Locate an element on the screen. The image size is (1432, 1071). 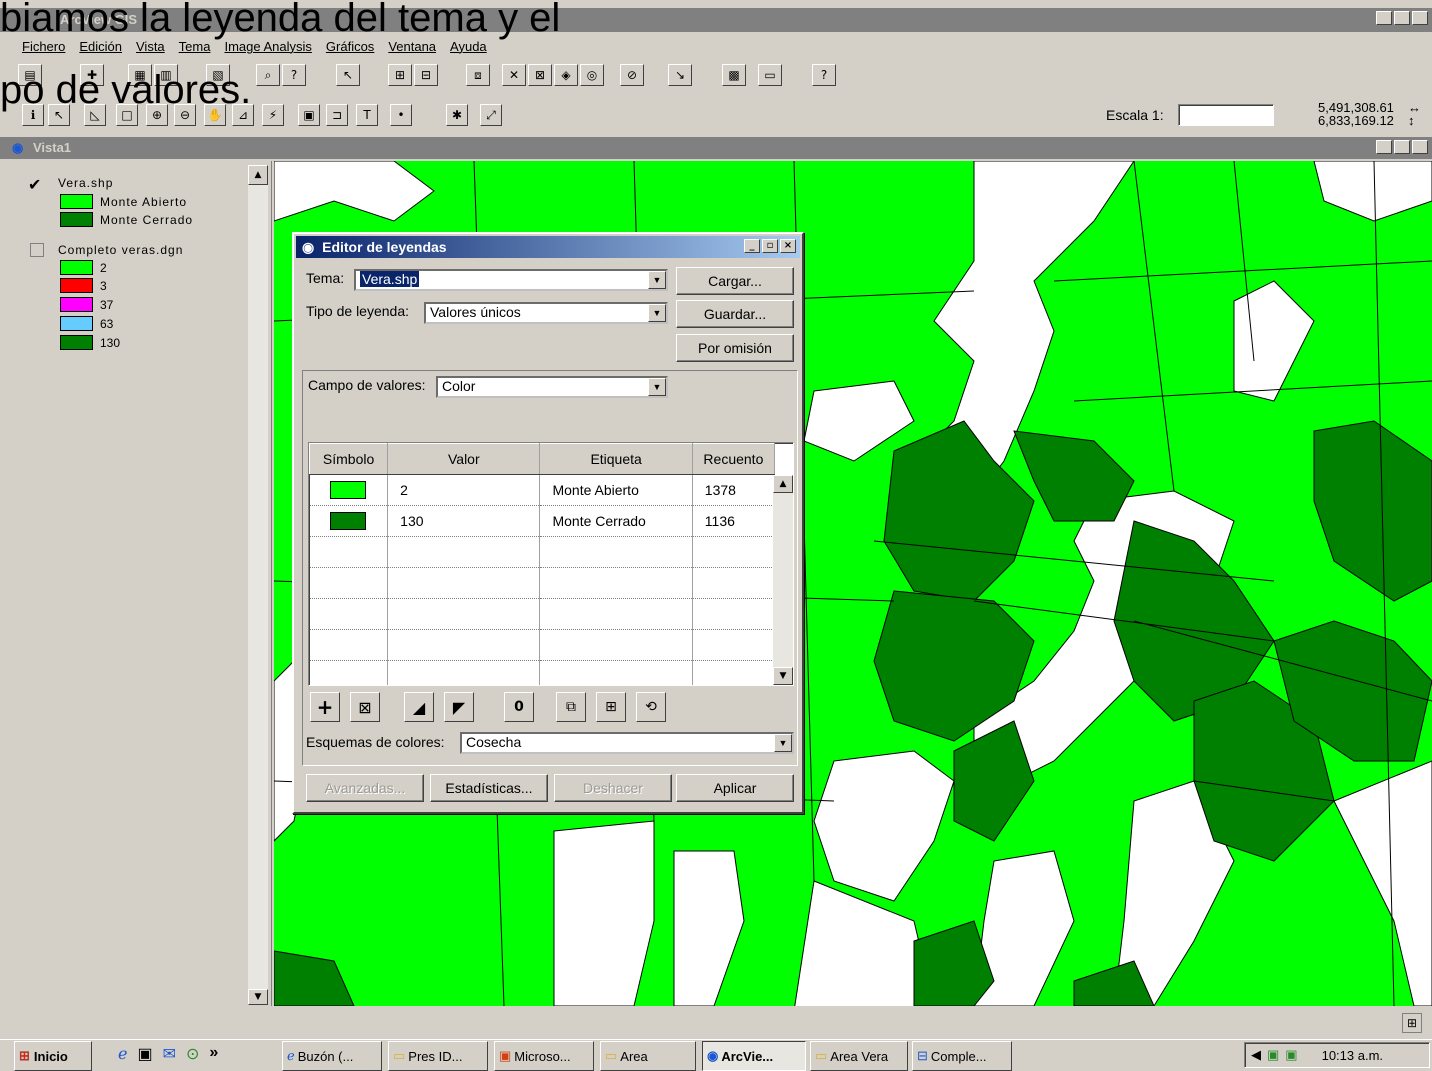
promote-icon: ↘ is located at coordinates (680, 75).